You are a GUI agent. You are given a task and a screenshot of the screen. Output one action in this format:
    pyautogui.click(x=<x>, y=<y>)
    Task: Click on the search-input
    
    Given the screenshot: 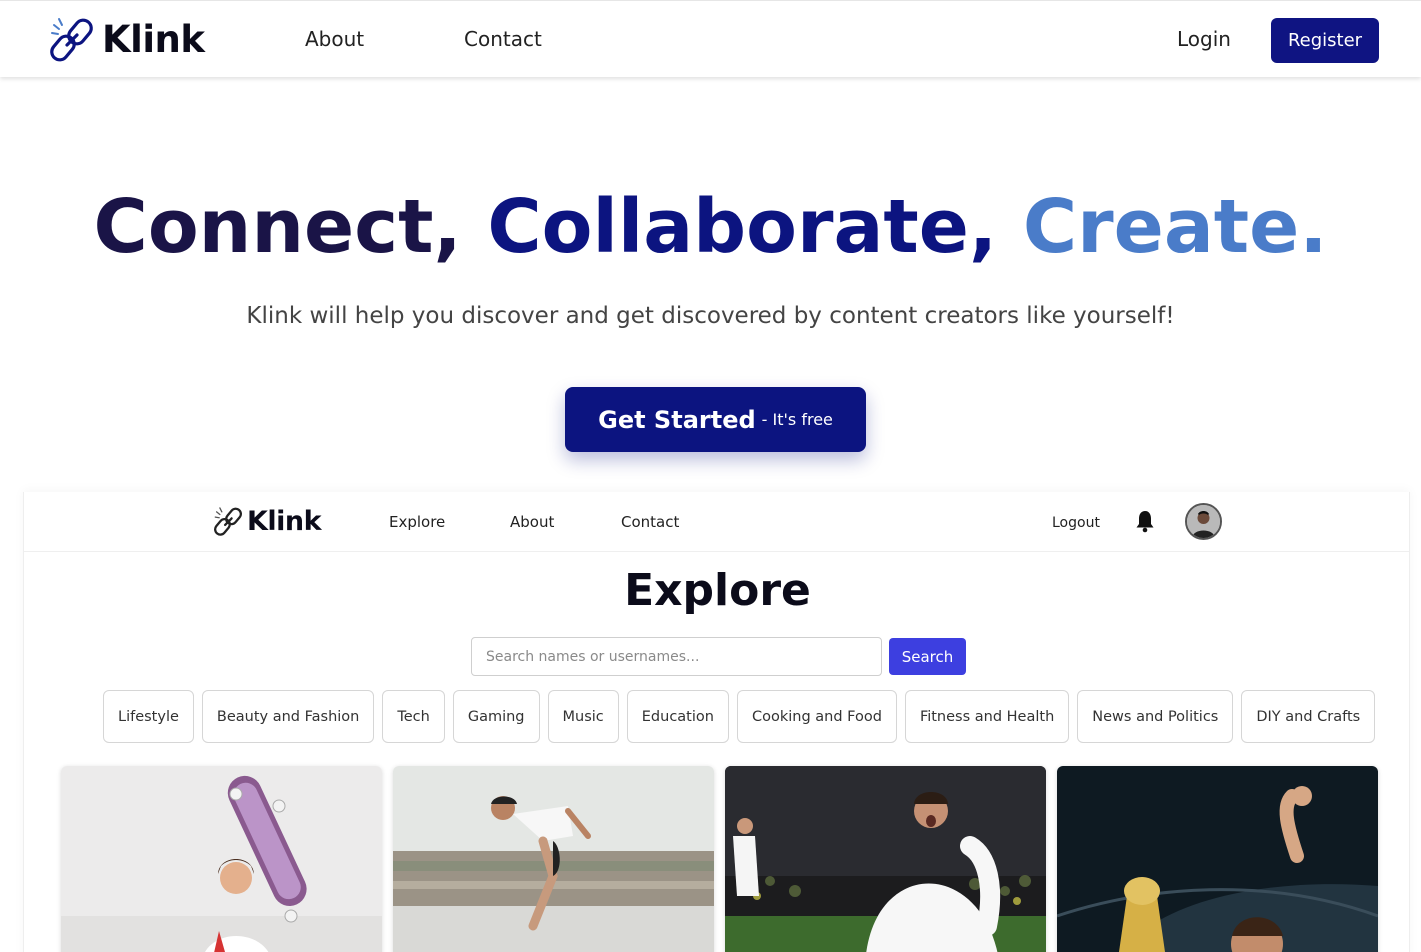 What is the action you would take?
    pyautogui.click(x=676, y=656)
    